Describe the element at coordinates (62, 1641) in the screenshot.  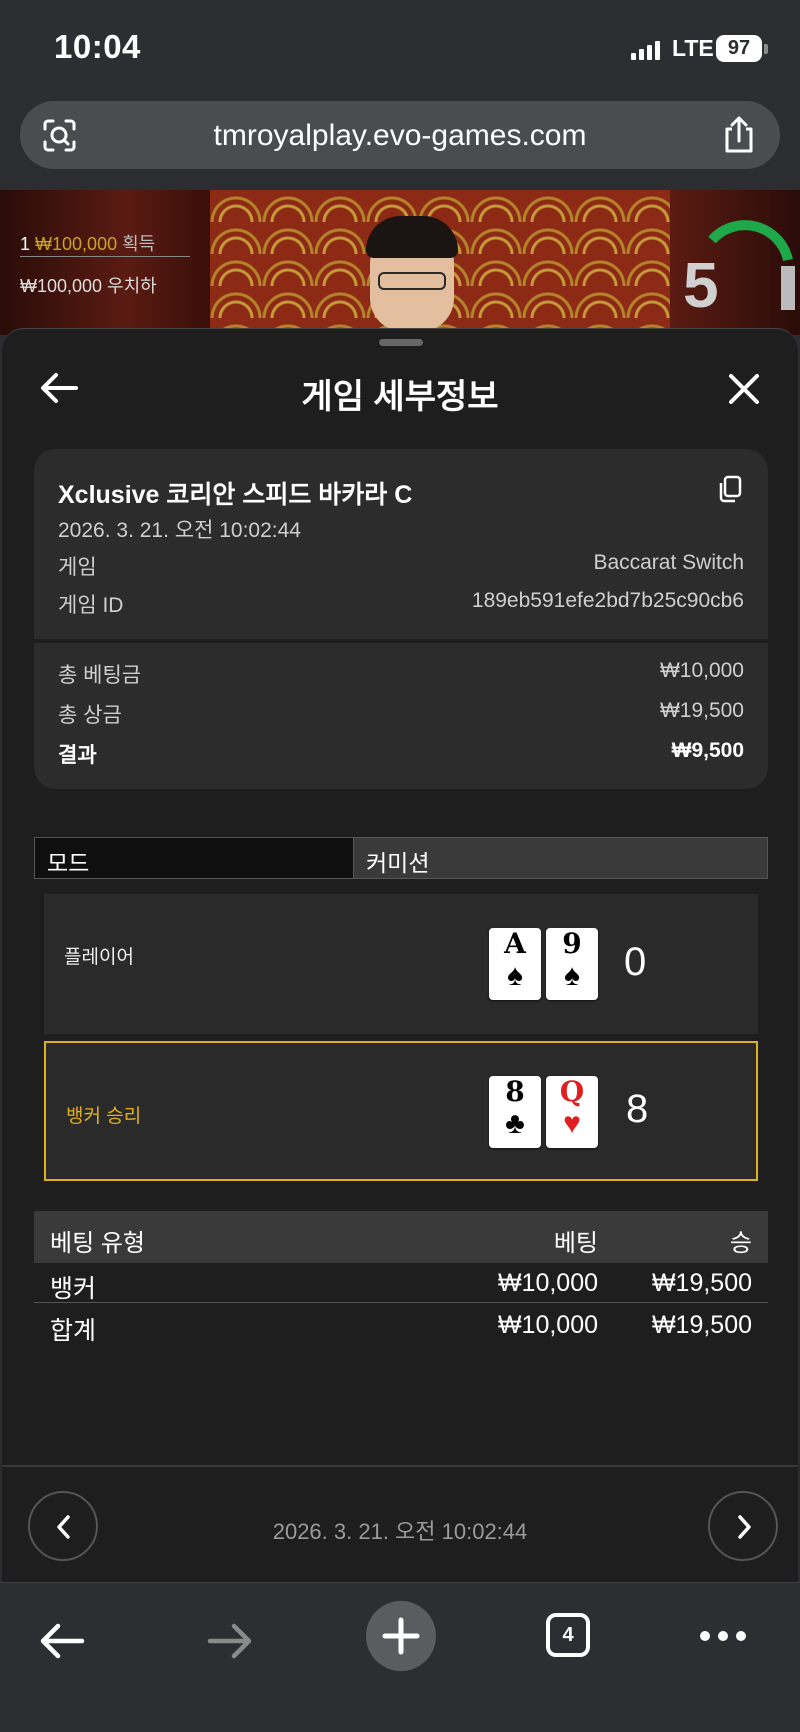
I see `back-icon` at that location.